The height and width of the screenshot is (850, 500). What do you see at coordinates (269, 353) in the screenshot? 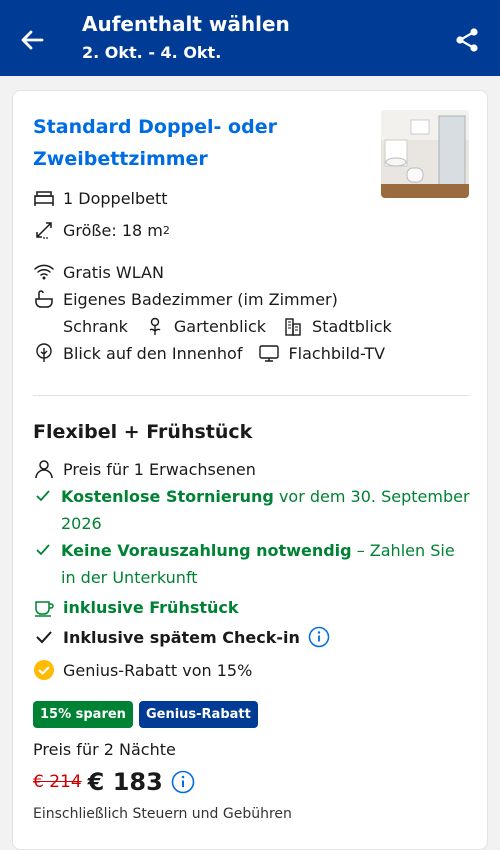
I see `tv-icon` at bounding box center [269, 353].